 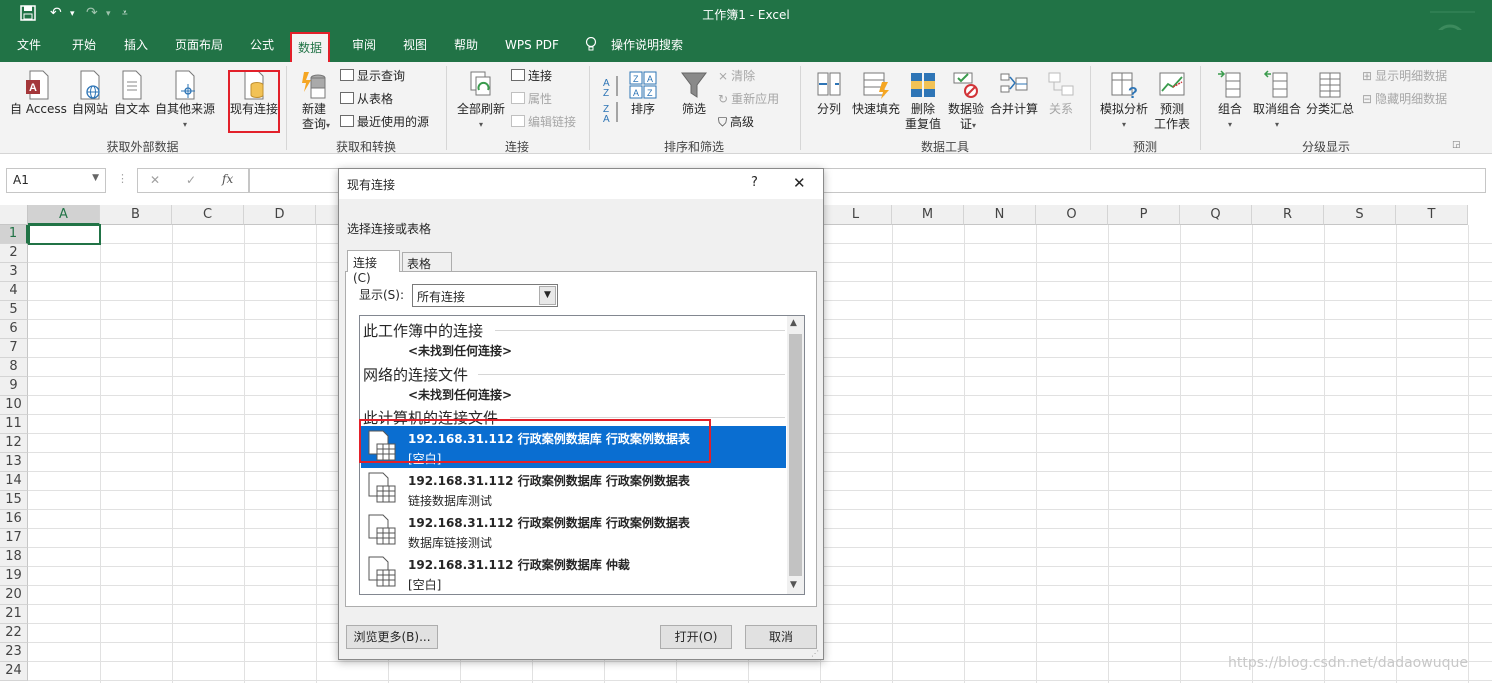 I want to click on column-header: B, so click(x=136, y=215).